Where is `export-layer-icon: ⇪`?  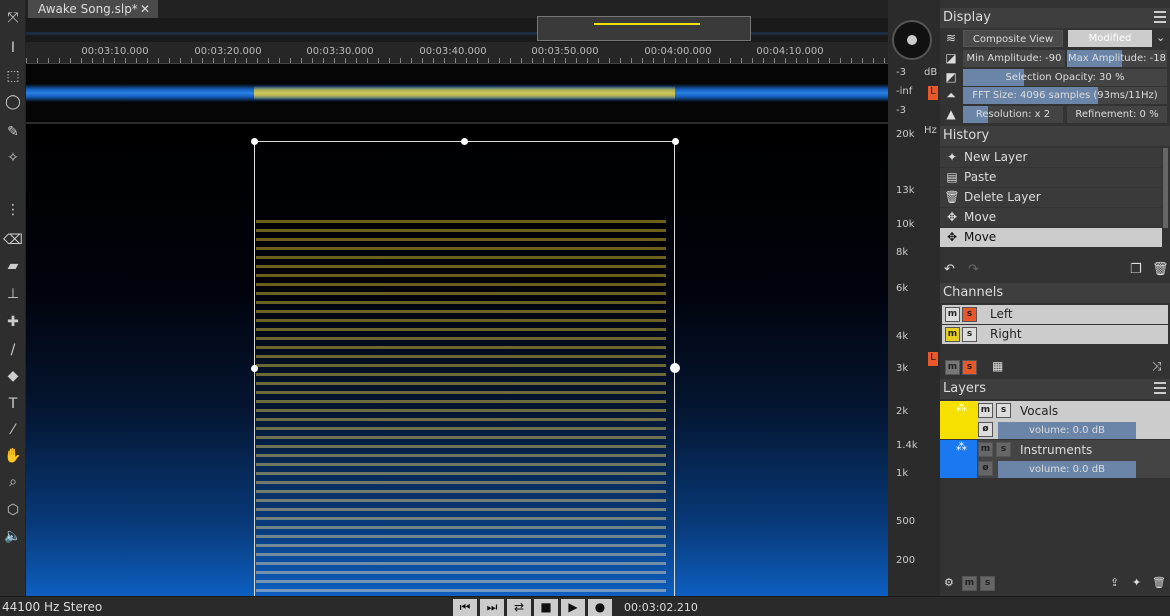 export-layer-icon: ⇪ is located at coordinates (1114, 582).